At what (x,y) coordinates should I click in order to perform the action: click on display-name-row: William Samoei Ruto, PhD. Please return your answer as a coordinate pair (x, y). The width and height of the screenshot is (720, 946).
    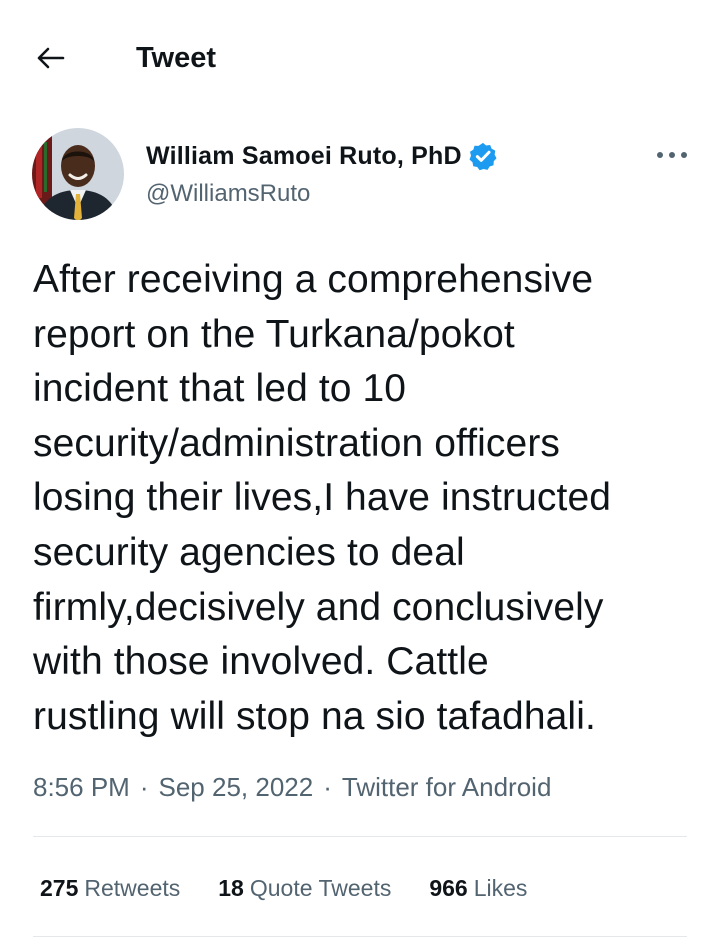
    Looking at the image, I should click on (322, 156).